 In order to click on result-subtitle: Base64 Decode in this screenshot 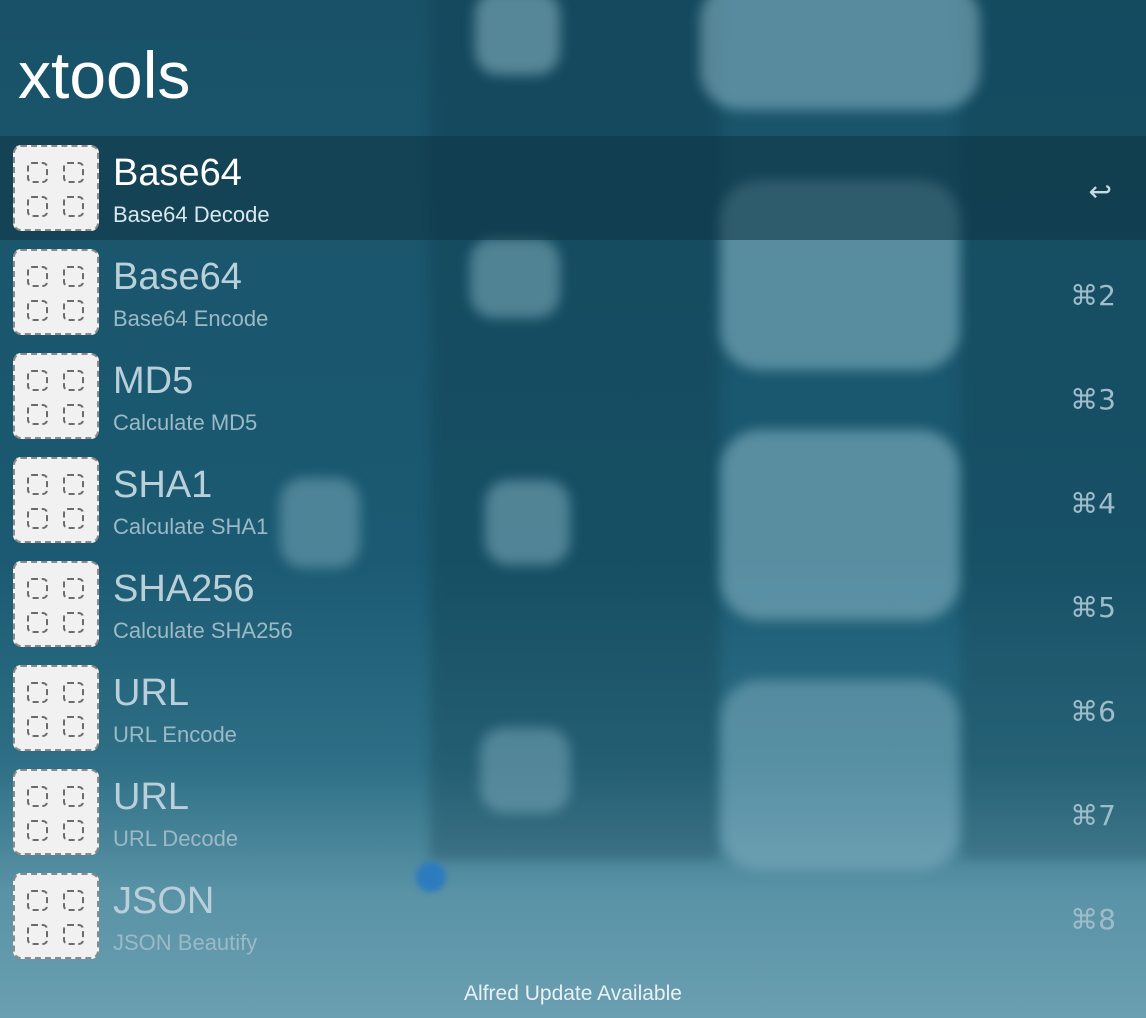, I will do `click(191, 214)`.